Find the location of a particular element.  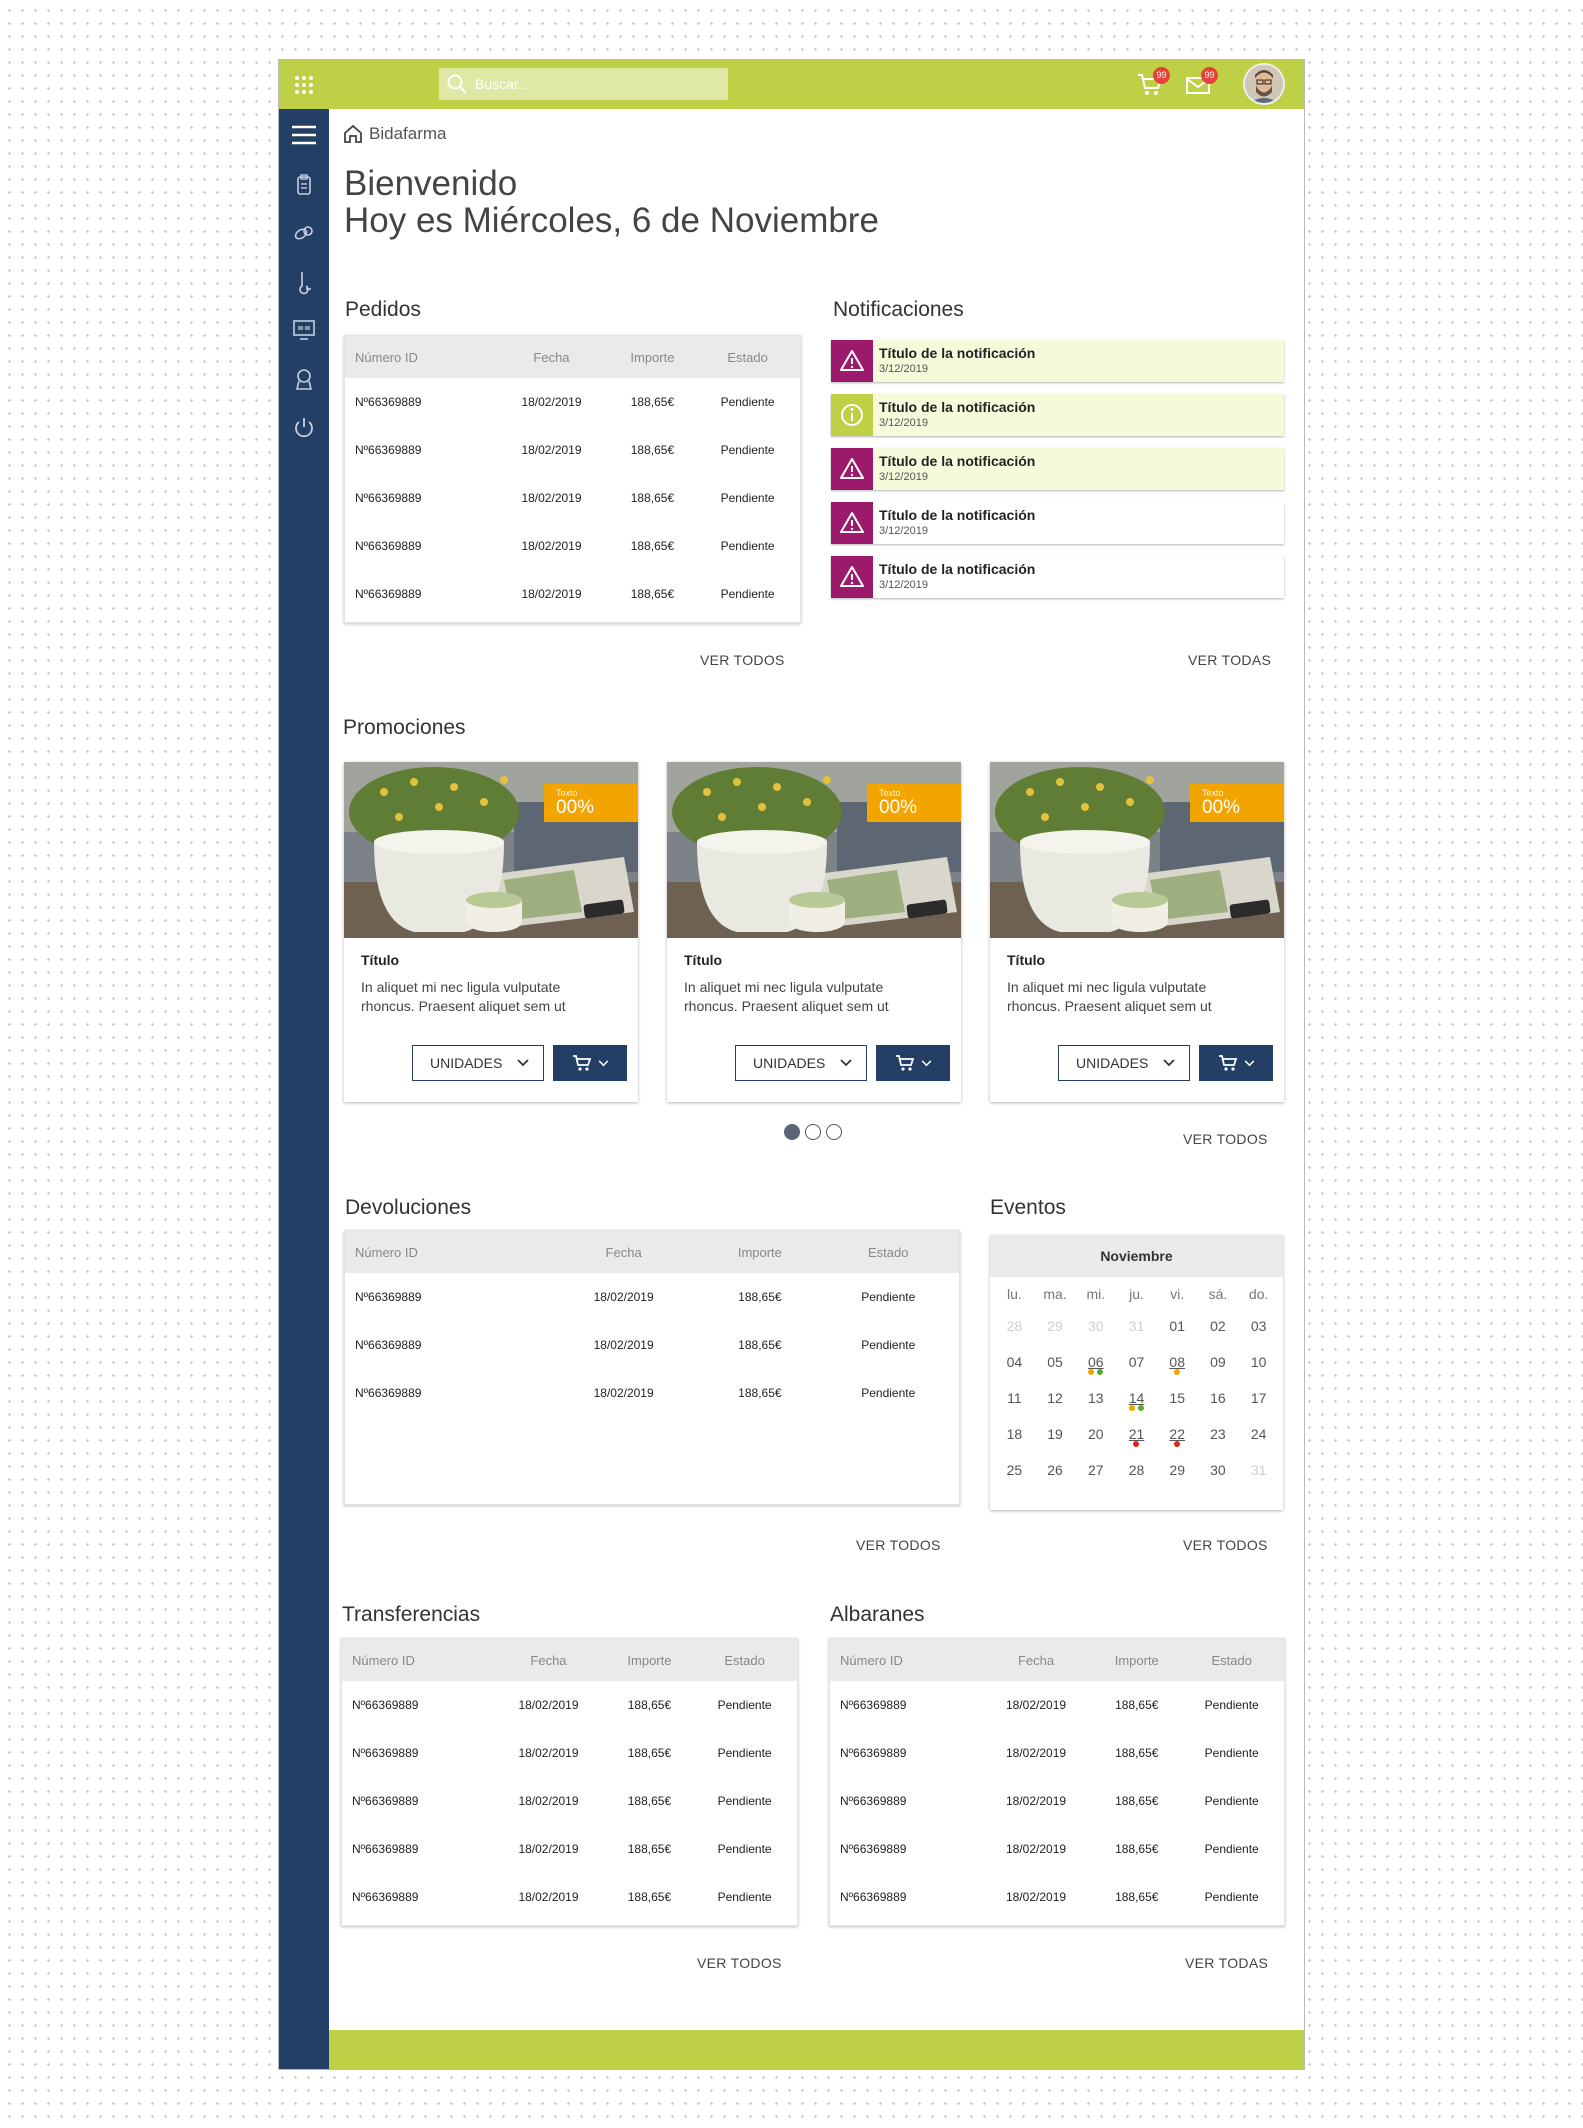

calendar-day: 02 is located at coordinates (1218, 1329).